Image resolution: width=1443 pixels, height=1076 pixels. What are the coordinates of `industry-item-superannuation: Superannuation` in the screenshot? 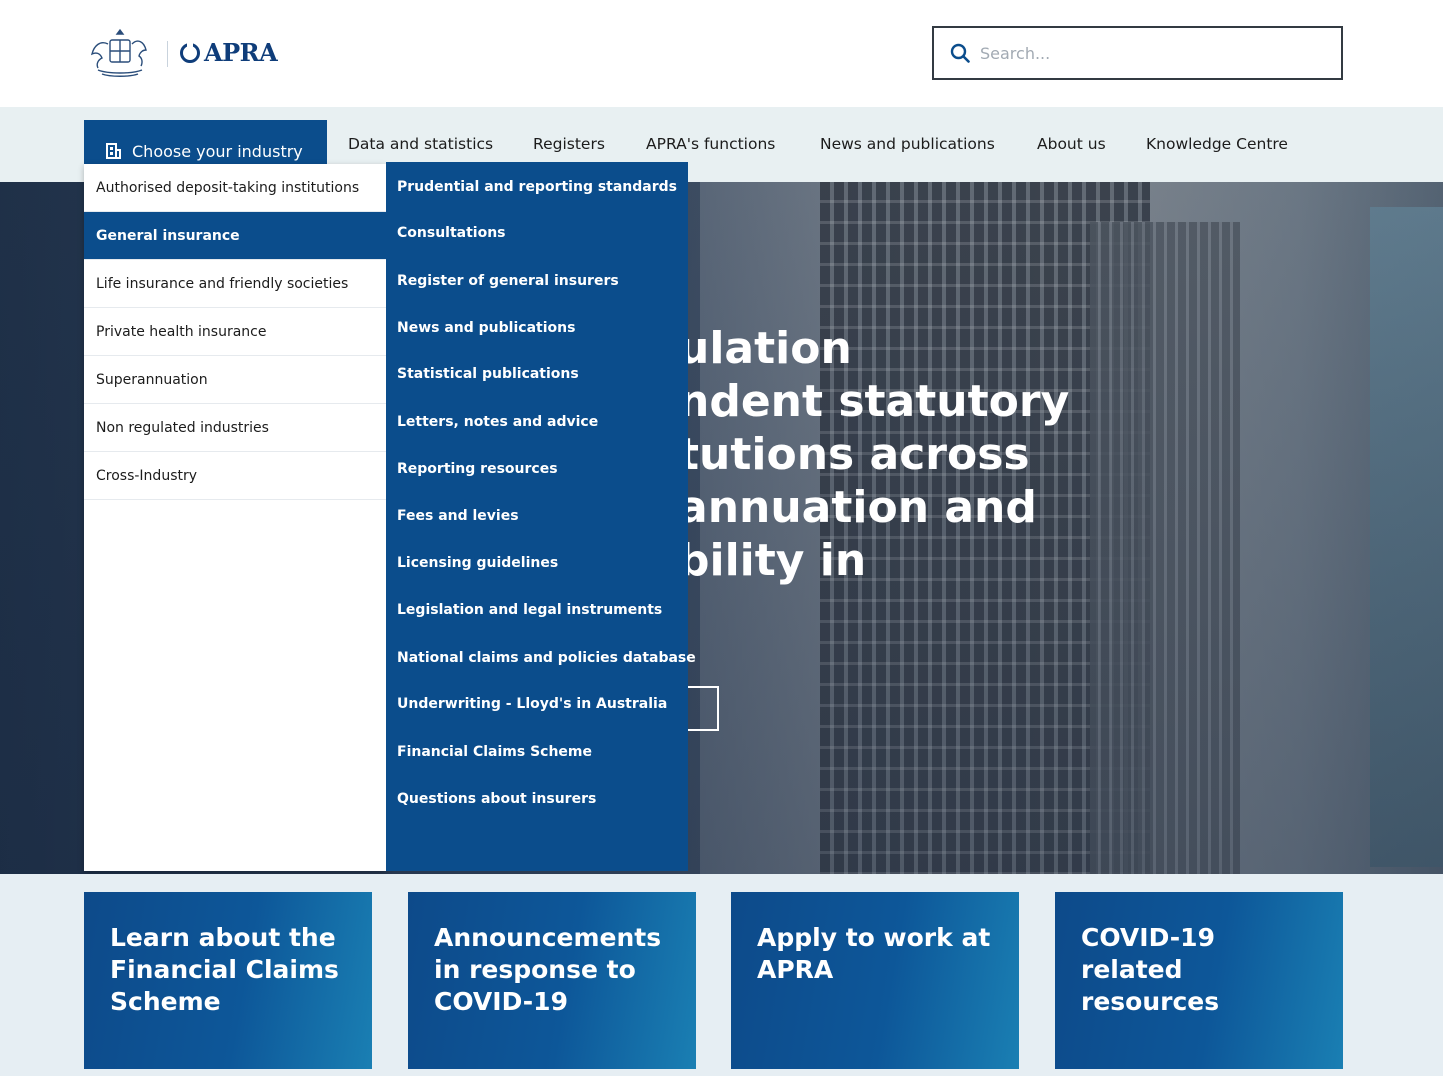 It's located at (235, 380).